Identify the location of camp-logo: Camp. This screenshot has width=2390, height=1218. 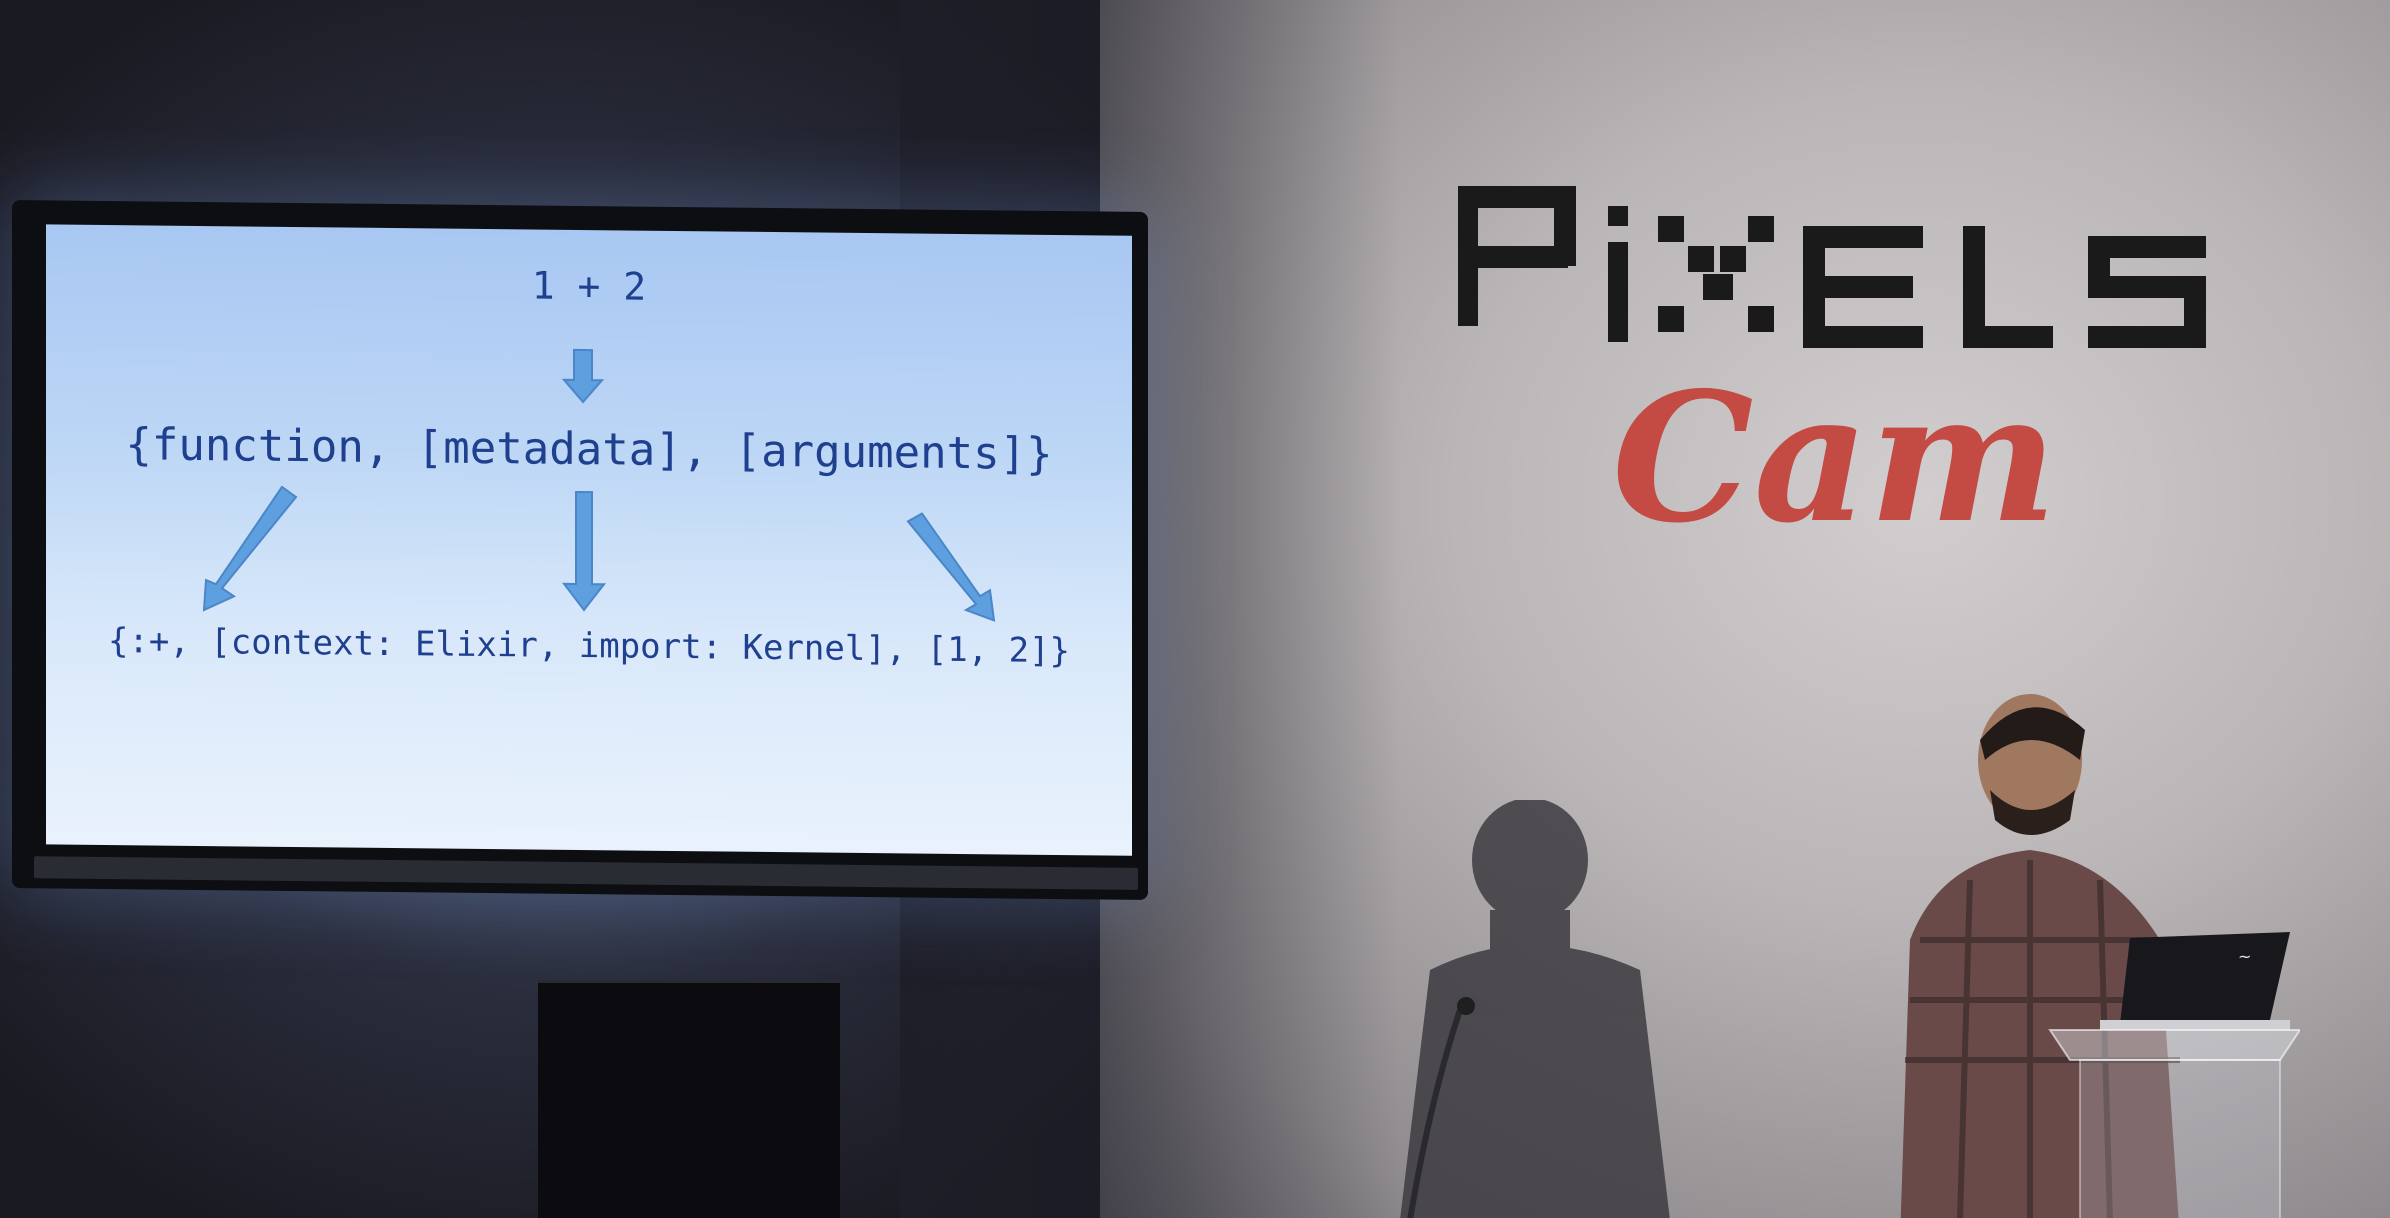
(1837, 457).